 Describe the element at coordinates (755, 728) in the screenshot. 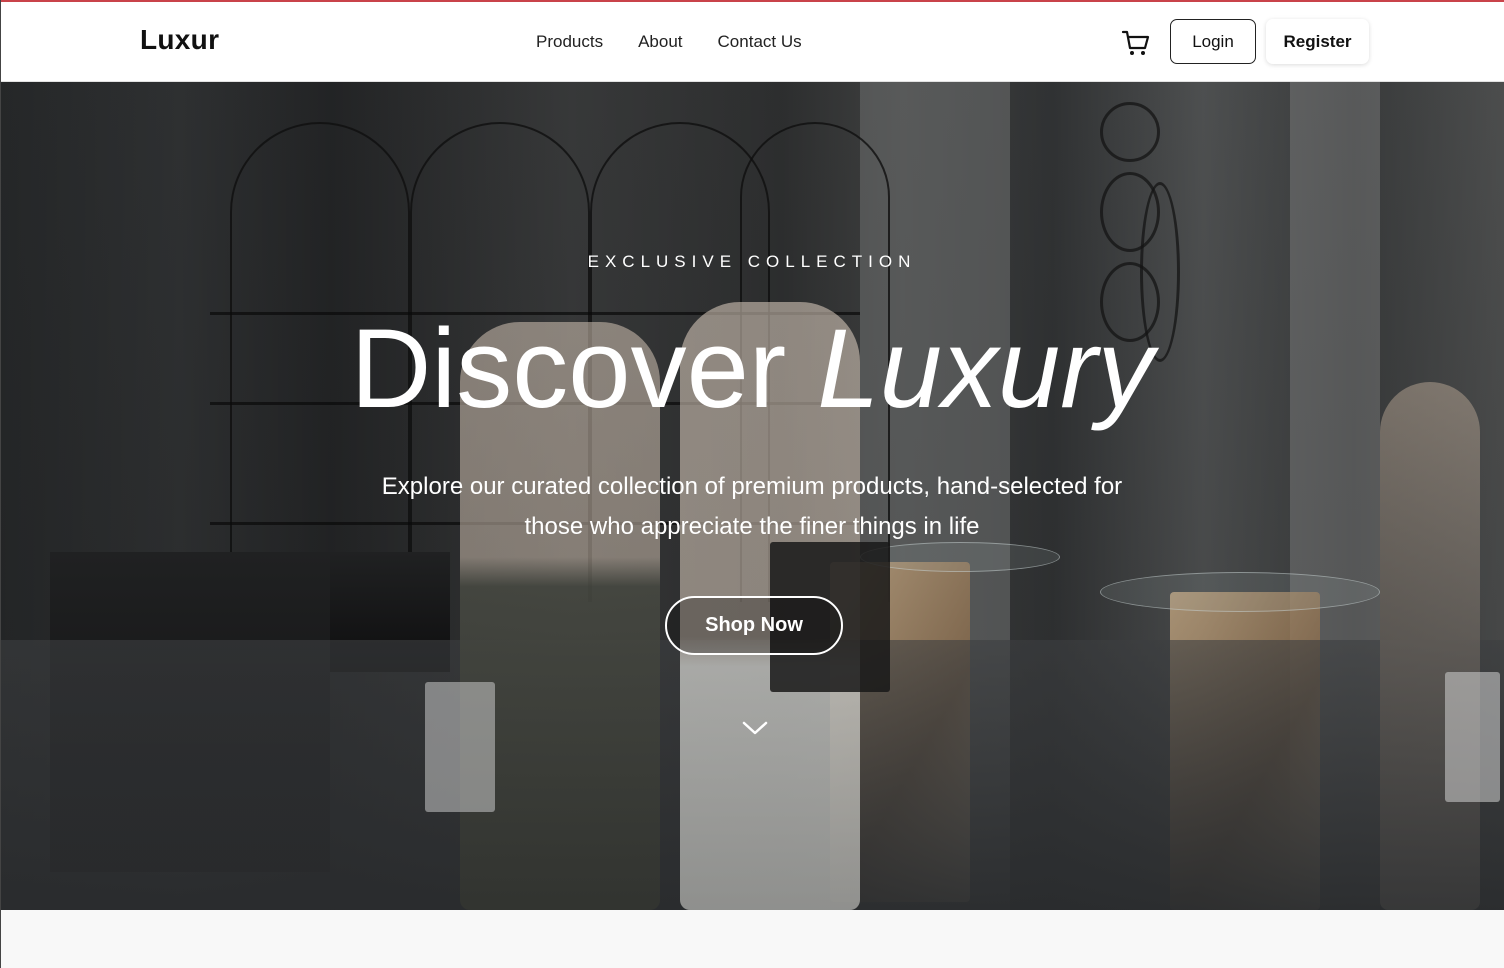

I see `chevron-down-icon` at that location.